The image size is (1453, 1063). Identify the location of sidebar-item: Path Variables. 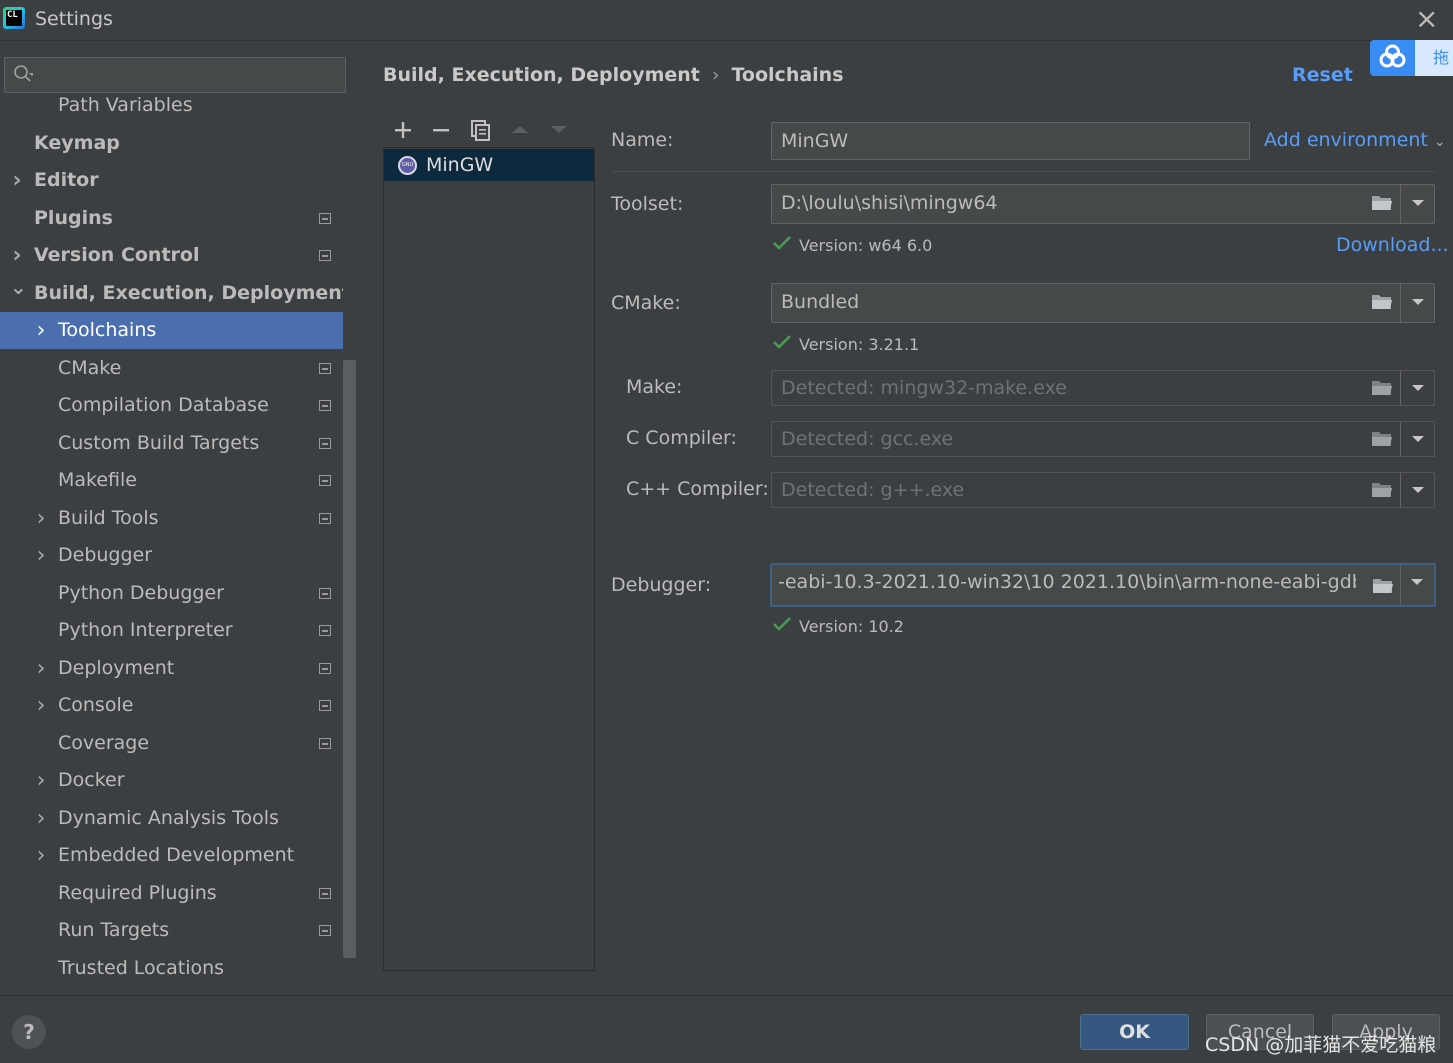
(171, 108).